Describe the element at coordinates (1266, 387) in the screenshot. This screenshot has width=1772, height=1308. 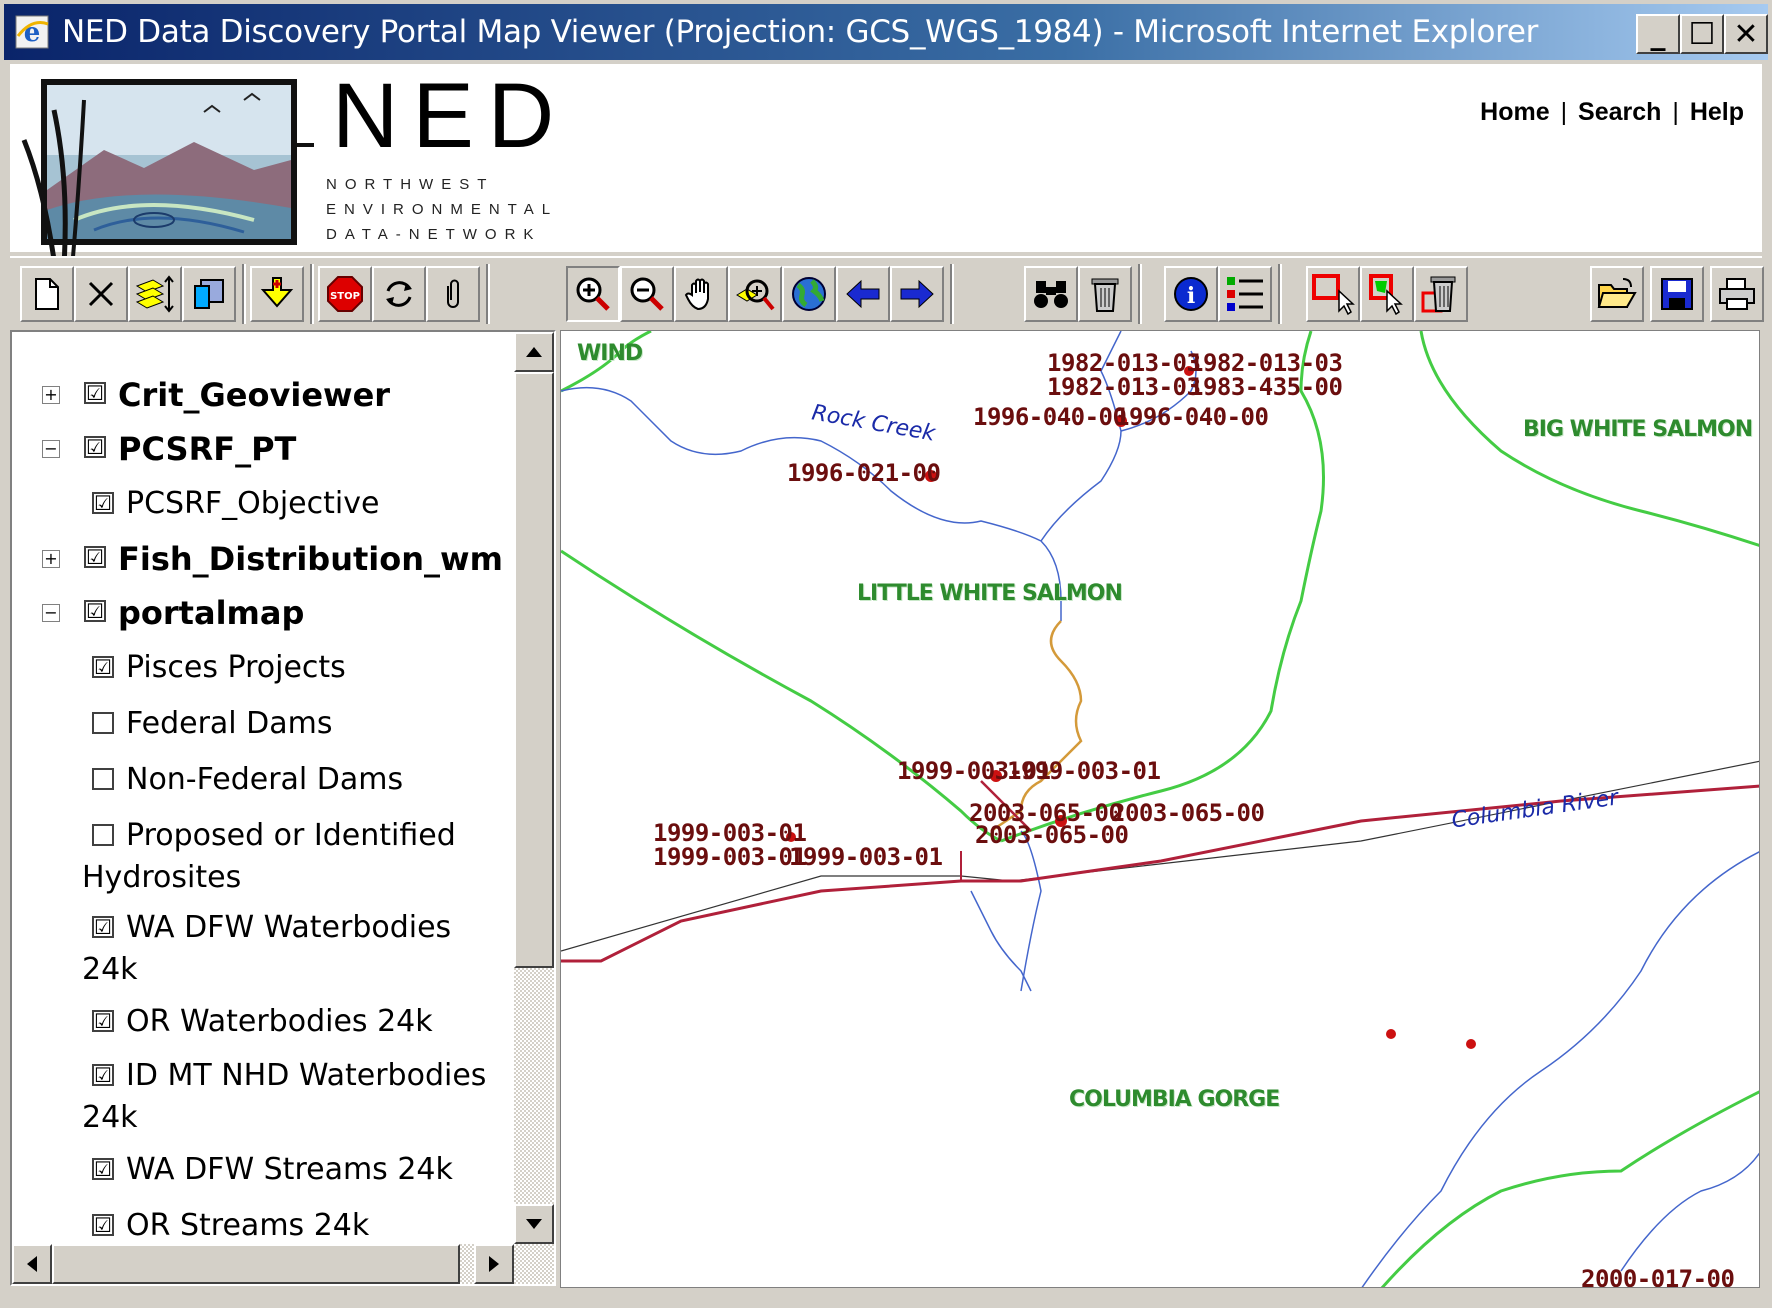
I see `project-label: 1983-435-00` at that location.